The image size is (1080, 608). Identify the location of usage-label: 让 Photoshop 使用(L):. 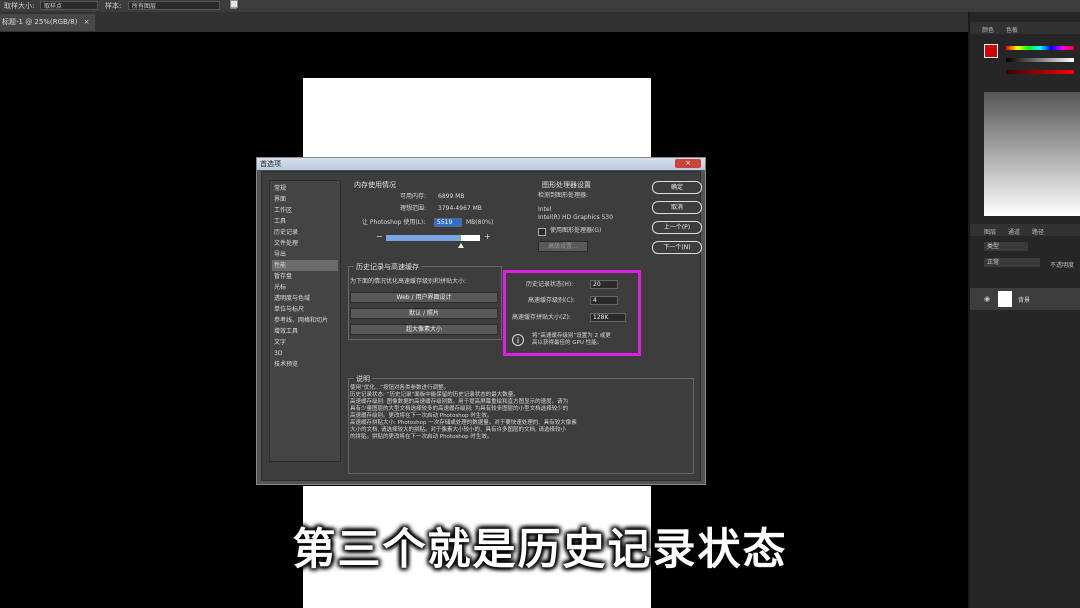
(394, 222).